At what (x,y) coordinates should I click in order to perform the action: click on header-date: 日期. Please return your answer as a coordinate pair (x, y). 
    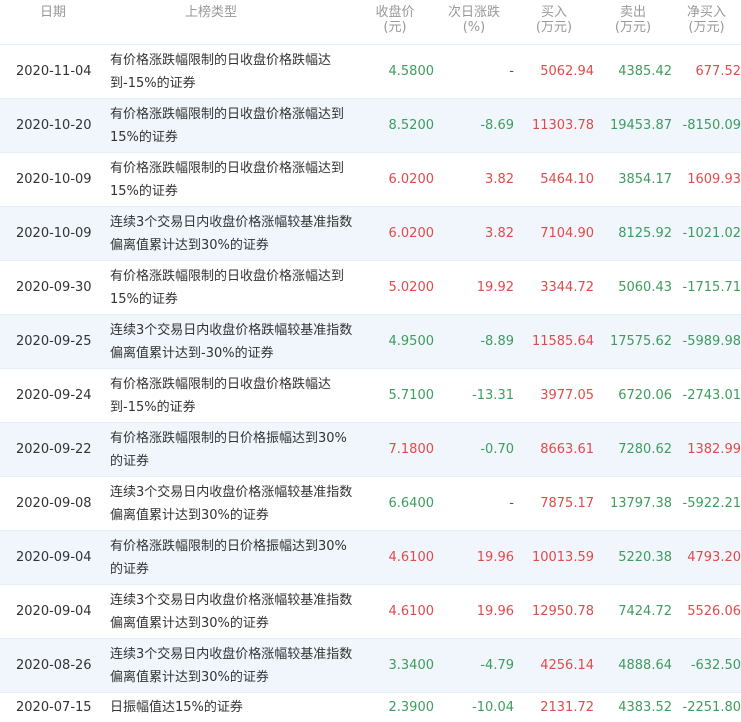
    Looking at the image, I should click on (53, 22).